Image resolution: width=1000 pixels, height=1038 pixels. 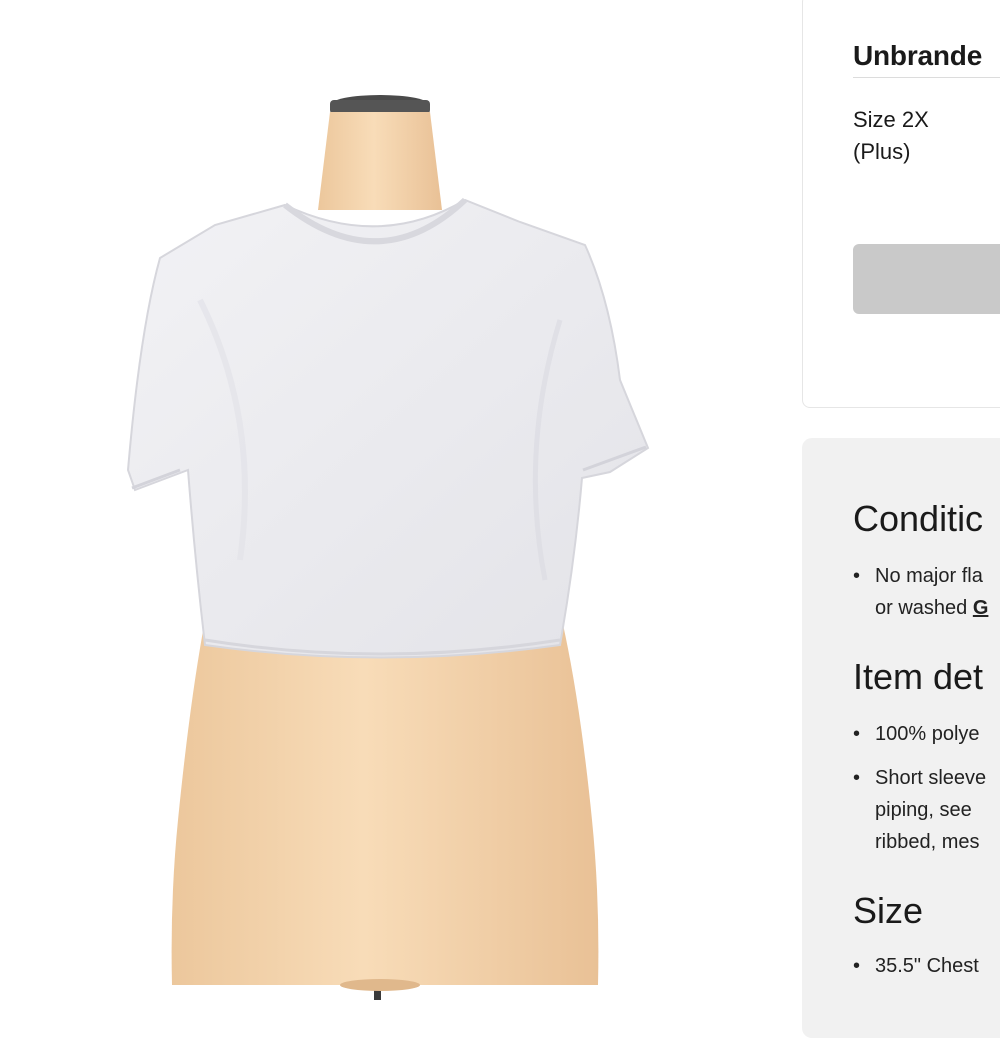 I want to click on item-details-heading: Item det, so click(x=918, y=676).